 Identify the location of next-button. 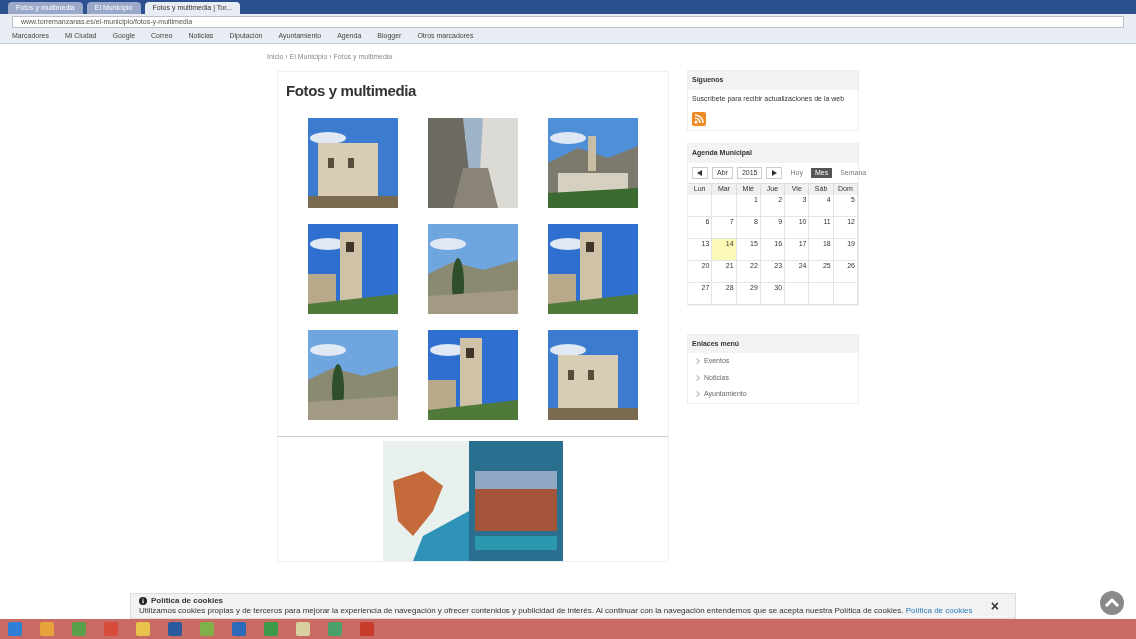
(774, 172).